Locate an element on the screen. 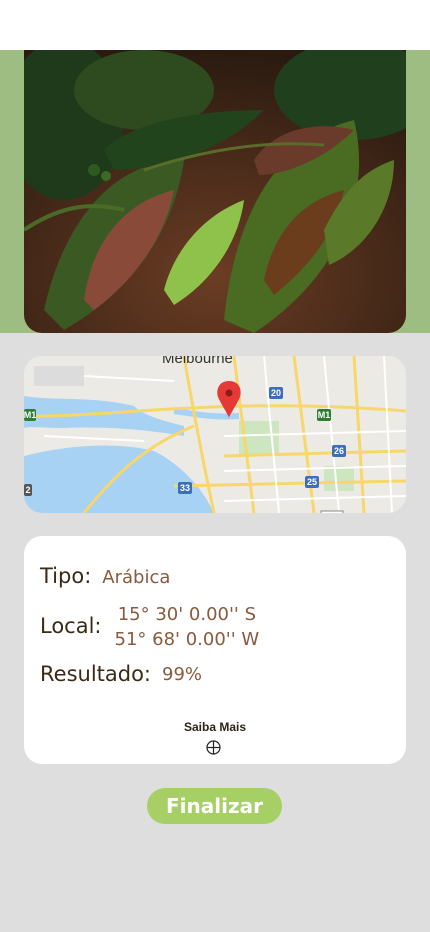 This screenshot has height=932, width=430. crosshair-icon is located at coordinates (213, 747).